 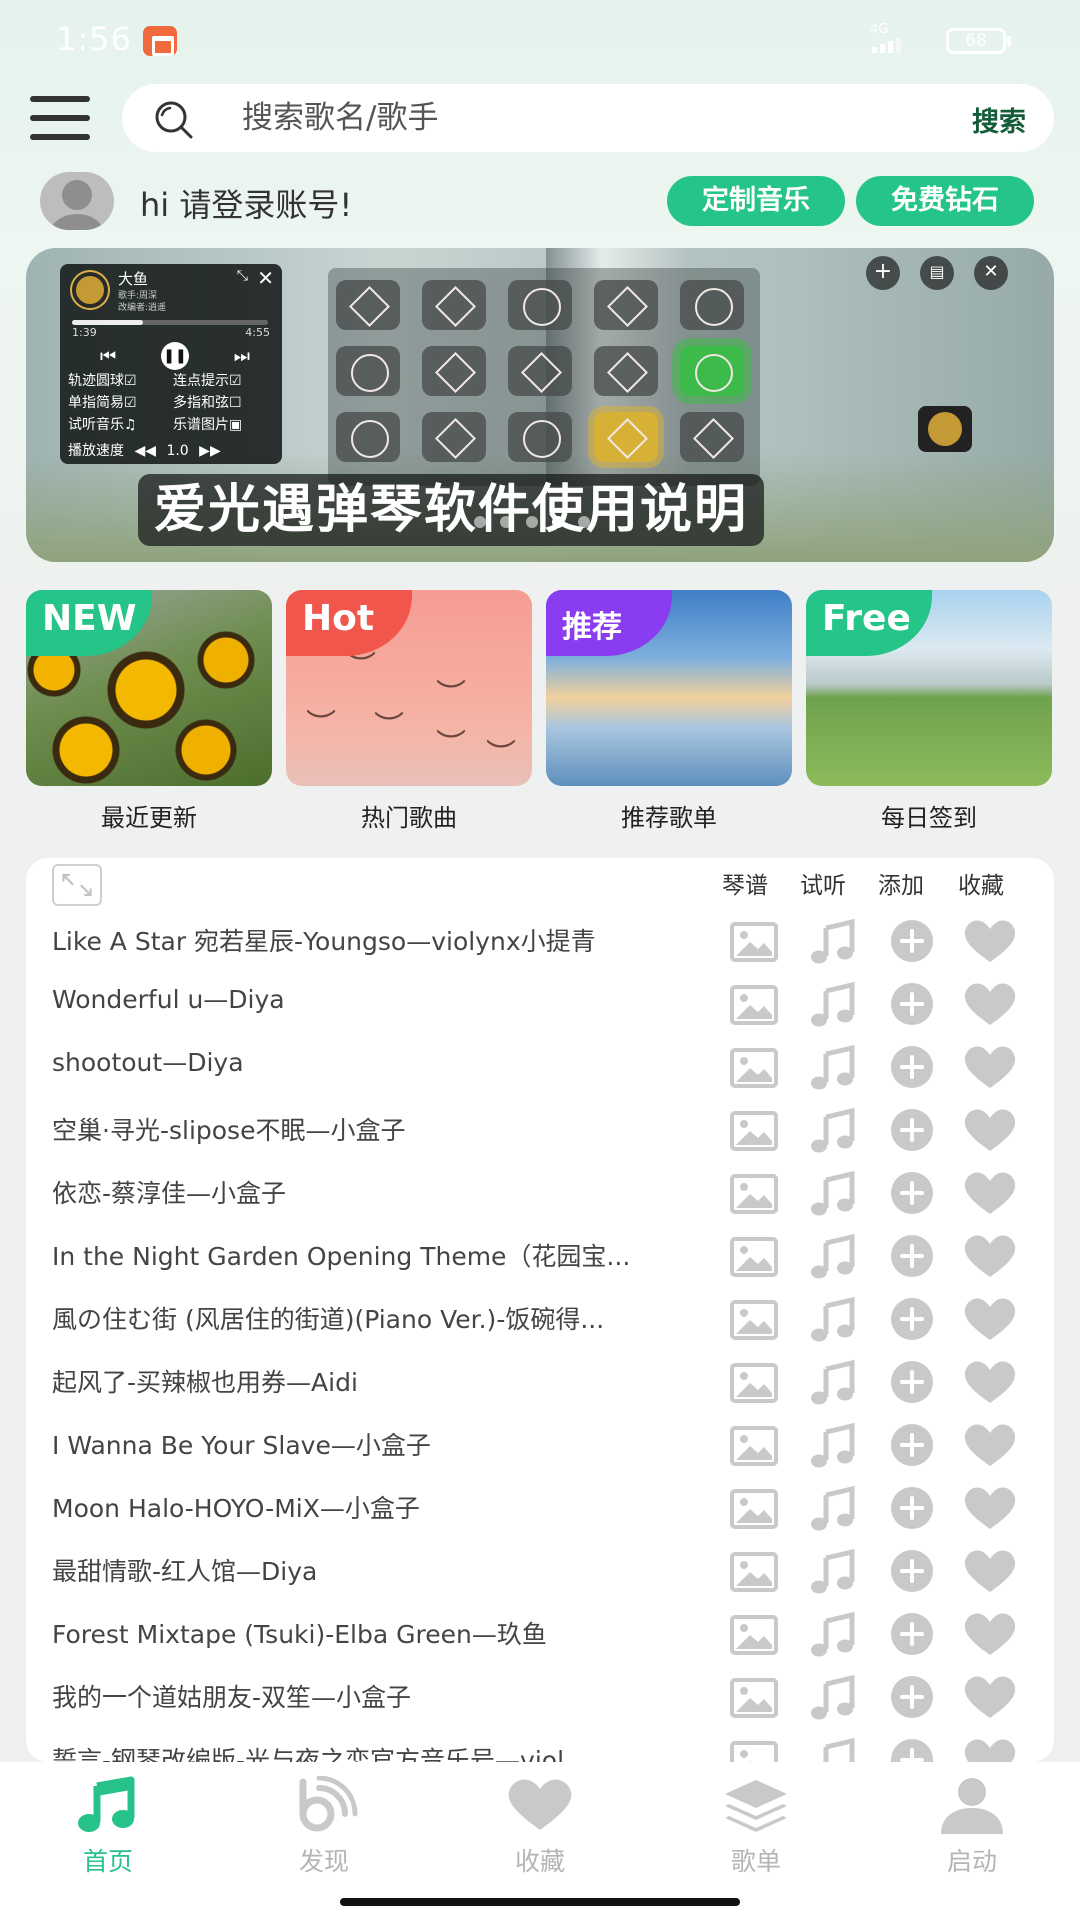 I want to click on nav-launch: 启动, so click(x=972, y=1827).